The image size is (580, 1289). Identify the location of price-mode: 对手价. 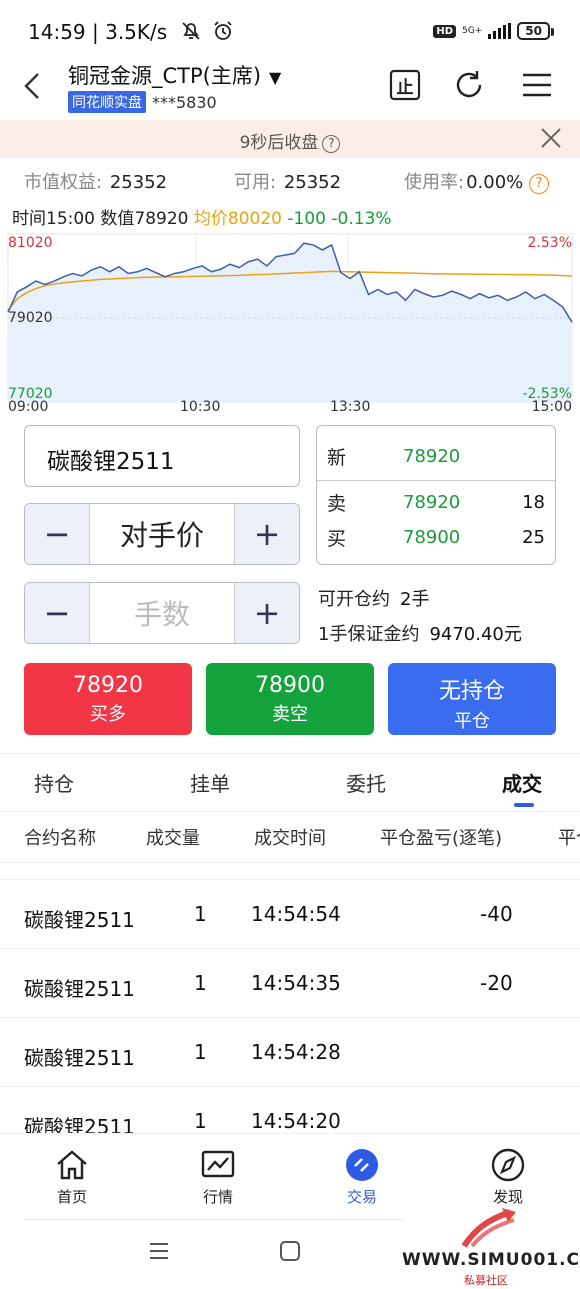
(162, 534).